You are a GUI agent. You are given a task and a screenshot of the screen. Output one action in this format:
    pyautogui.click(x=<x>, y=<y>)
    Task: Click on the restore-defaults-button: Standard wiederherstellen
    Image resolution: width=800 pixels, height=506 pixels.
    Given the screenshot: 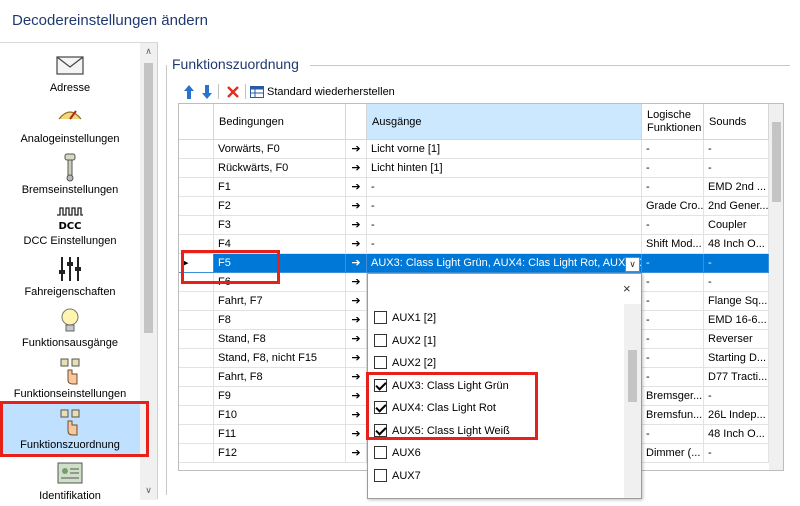 What is the action you would take?
    pyautogui.click(x=350, y=92)
    